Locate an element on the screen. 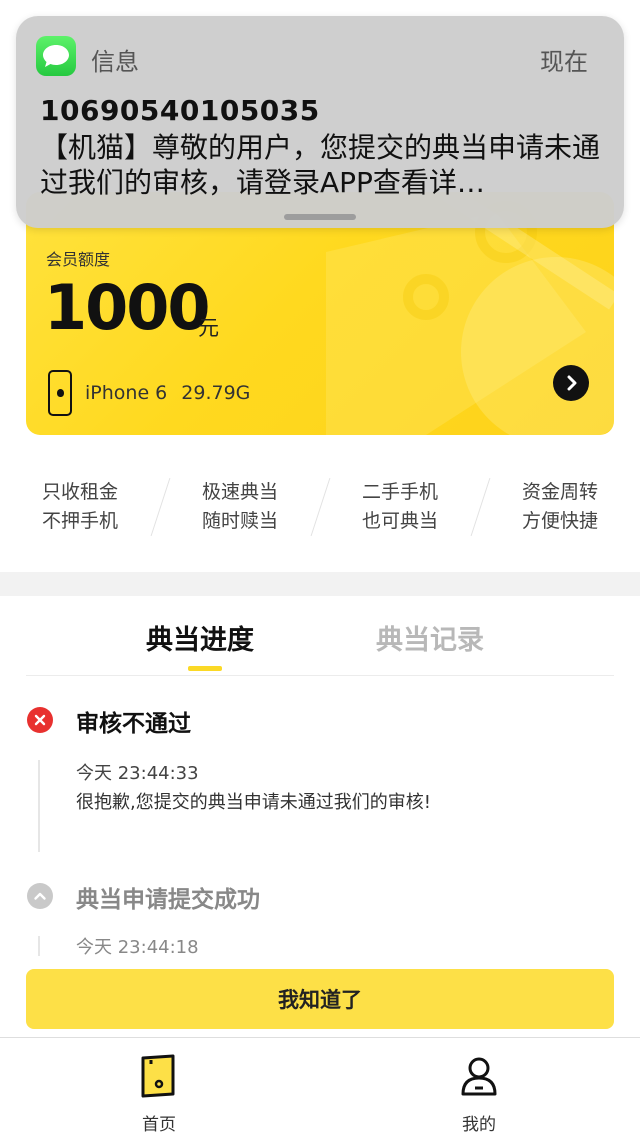 The width and height of the screenshot is (640, 1136). feature-list: 只收租金 不押手机 极速典当 随时赎当 二手手机 也可典当 资金周转 方便快捷 is located at coordinates (320, 505).